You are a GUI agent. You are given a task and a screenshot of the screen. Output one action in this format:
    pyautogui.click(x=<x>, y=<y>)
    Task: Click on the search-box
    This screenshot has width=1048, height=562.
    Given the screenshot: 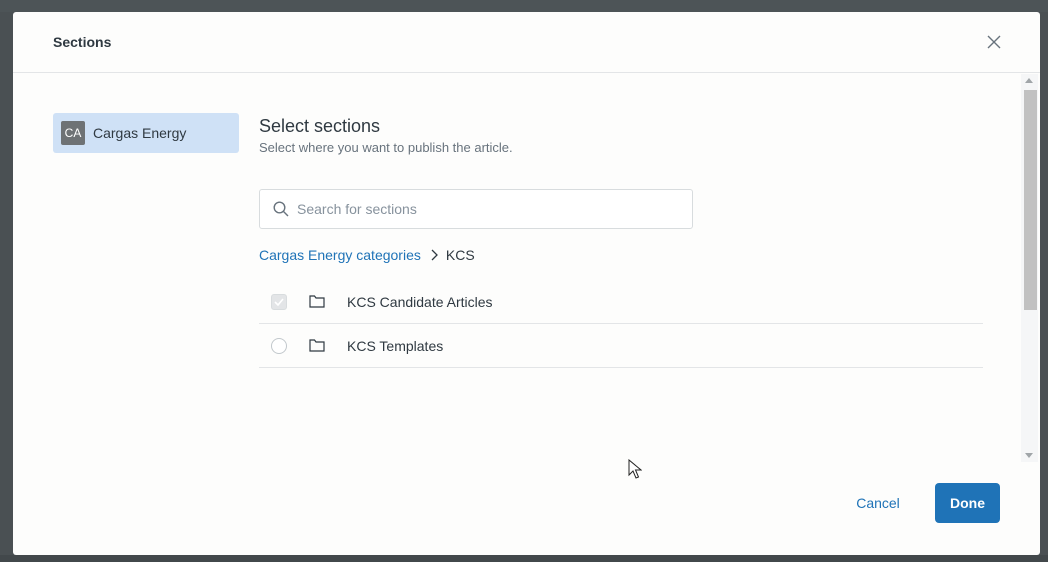 What is the action you would take?
    pyautogui.click(x=476, y=209)
    